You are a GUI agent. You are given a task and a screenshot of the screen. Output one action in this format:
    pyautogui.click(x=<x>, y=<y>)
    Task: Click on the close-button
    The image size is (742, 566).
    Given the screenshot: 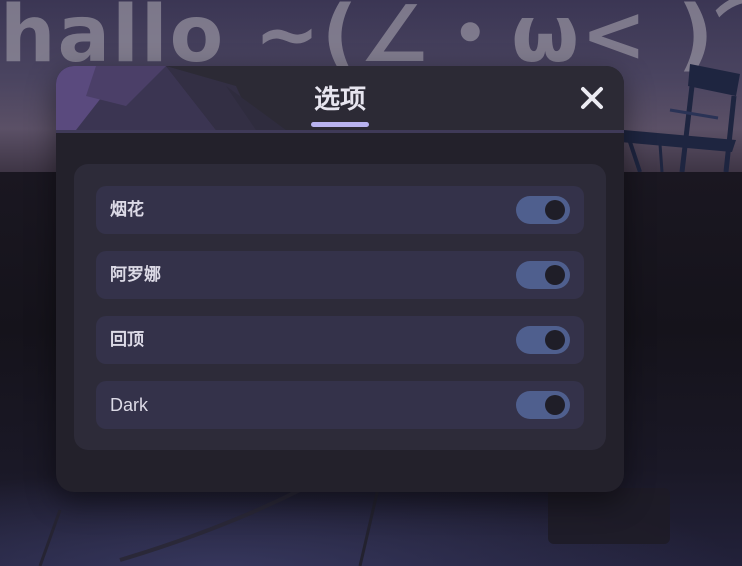 What is the action you would take?
    pyautogui.click(x=592, y=98)
    